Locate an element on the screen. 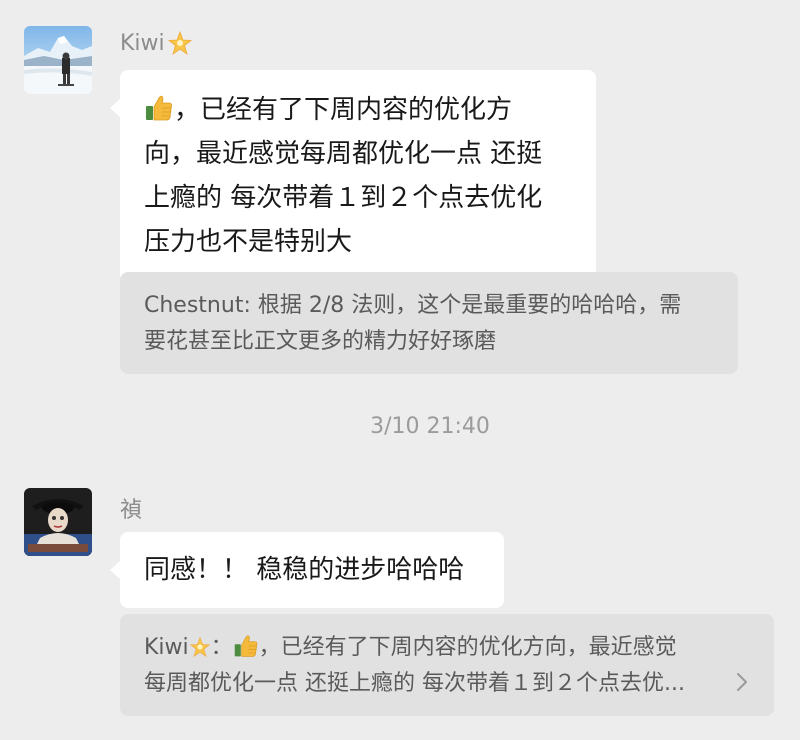 This screenshot has width=800, height=740. chat-timestamp: 3/10 21:40 is located at coordinates (430, 426).